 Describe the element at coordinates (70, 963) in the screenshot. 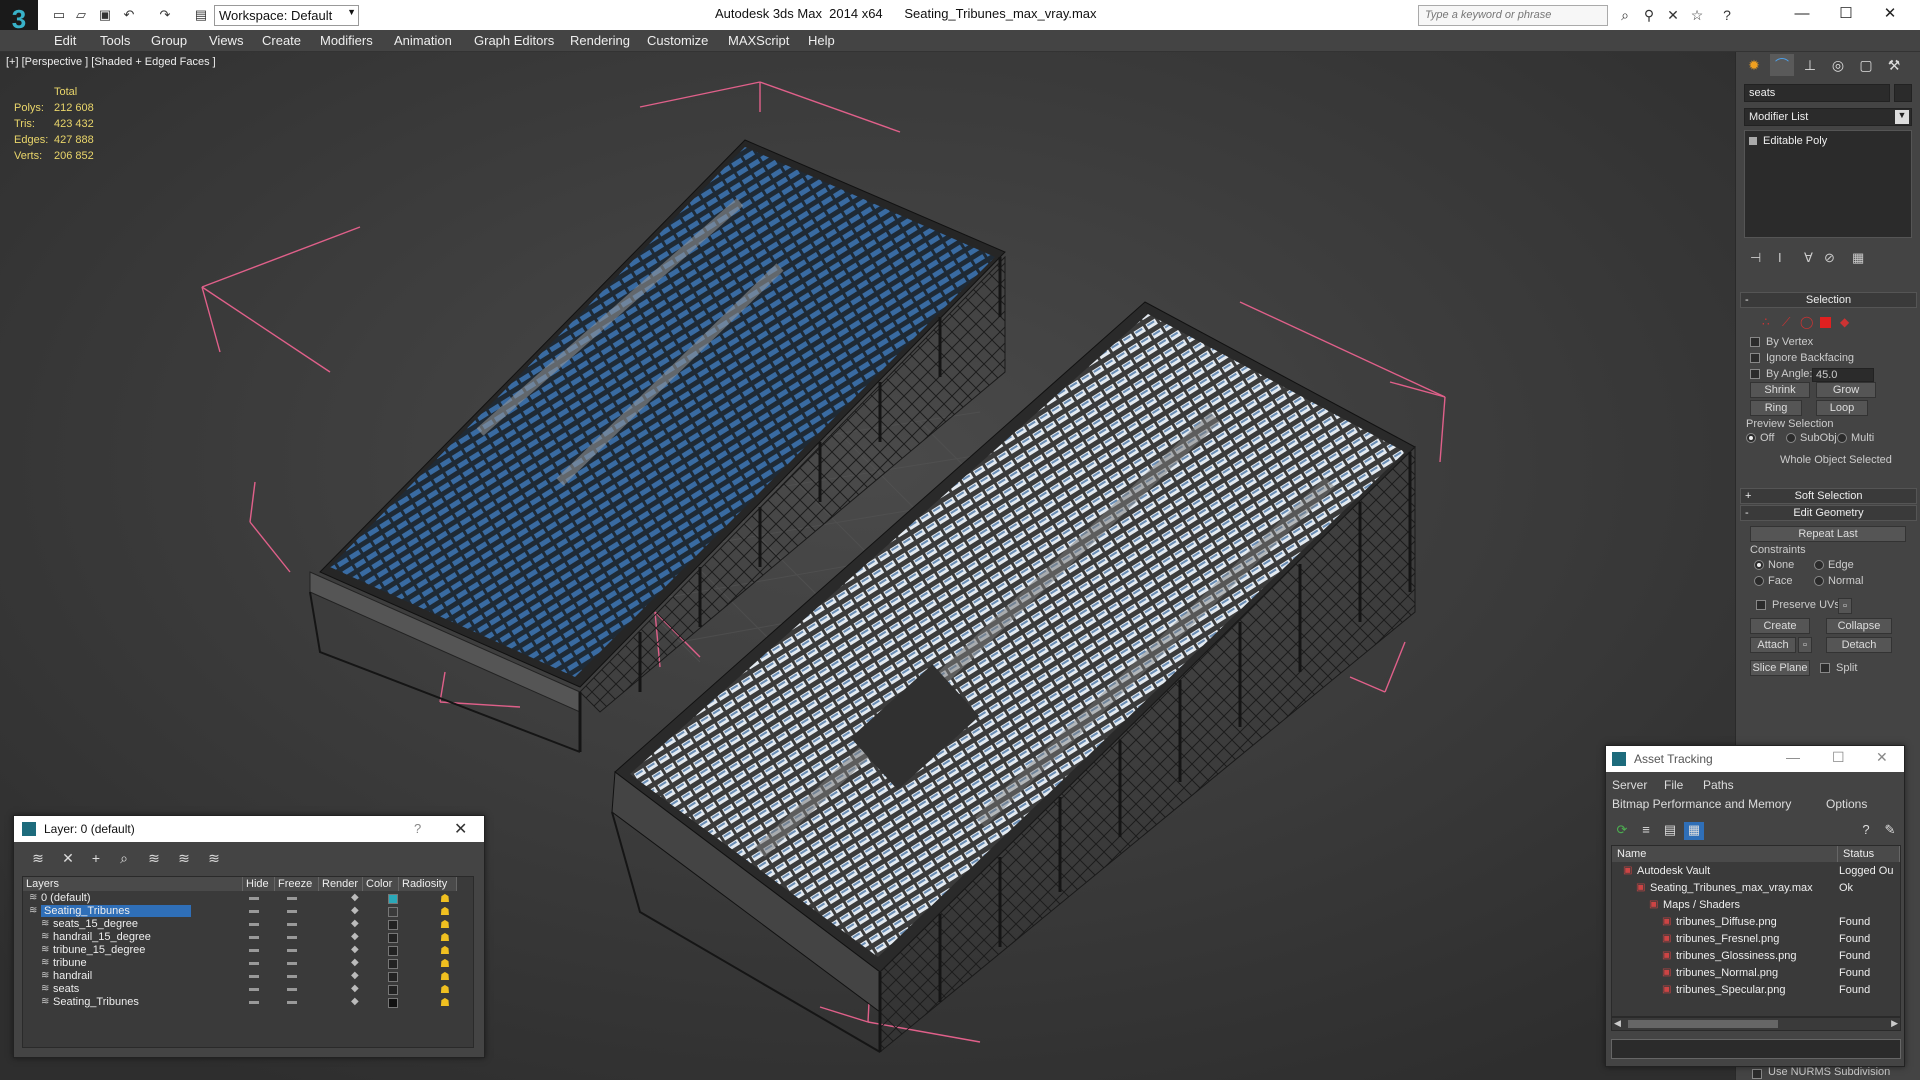

I see `layer-name: tribune` at that location.